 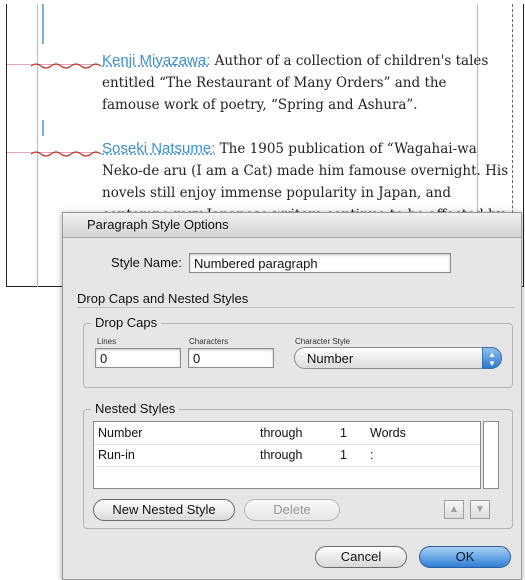 I want to click on new-nested-style-button: New Nested Style, so click(x=164, y=510).